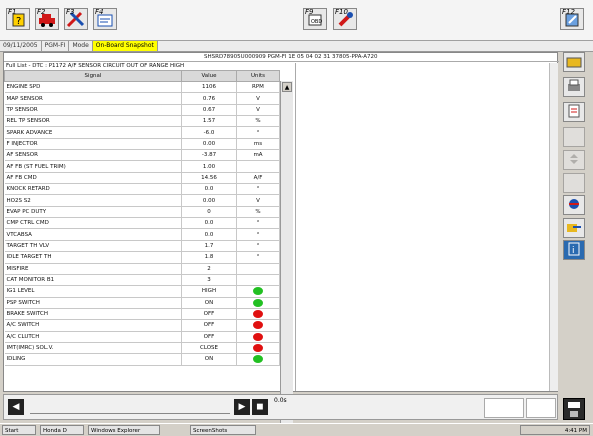 The height and width of the screenshot is (436, 593). What do you see at coordinates (296, 20) in the screenshot?
I see `function-toolbar: F1? F2 F3 F4 F9 OBD F10 F12` at bounding box center [296, 20].